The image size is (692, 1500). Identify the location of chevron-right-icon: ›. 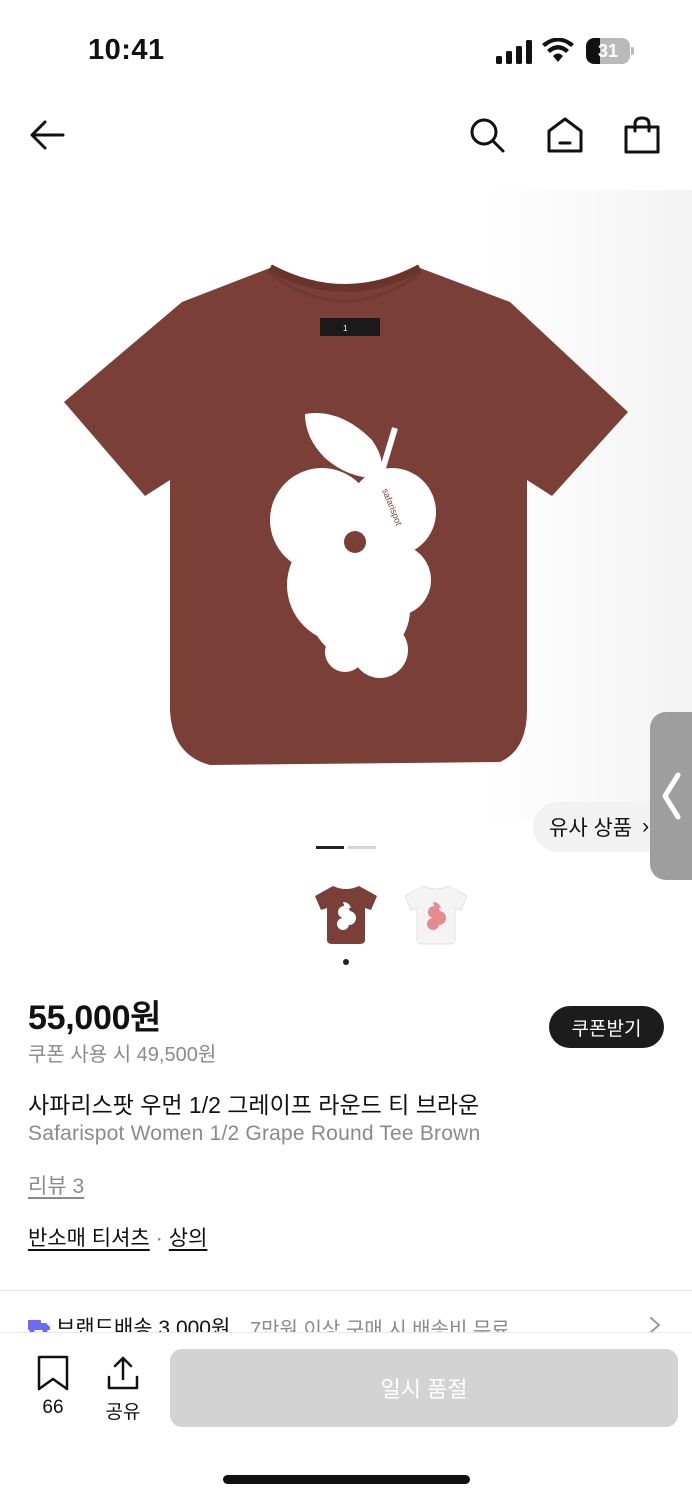
(646, 826).